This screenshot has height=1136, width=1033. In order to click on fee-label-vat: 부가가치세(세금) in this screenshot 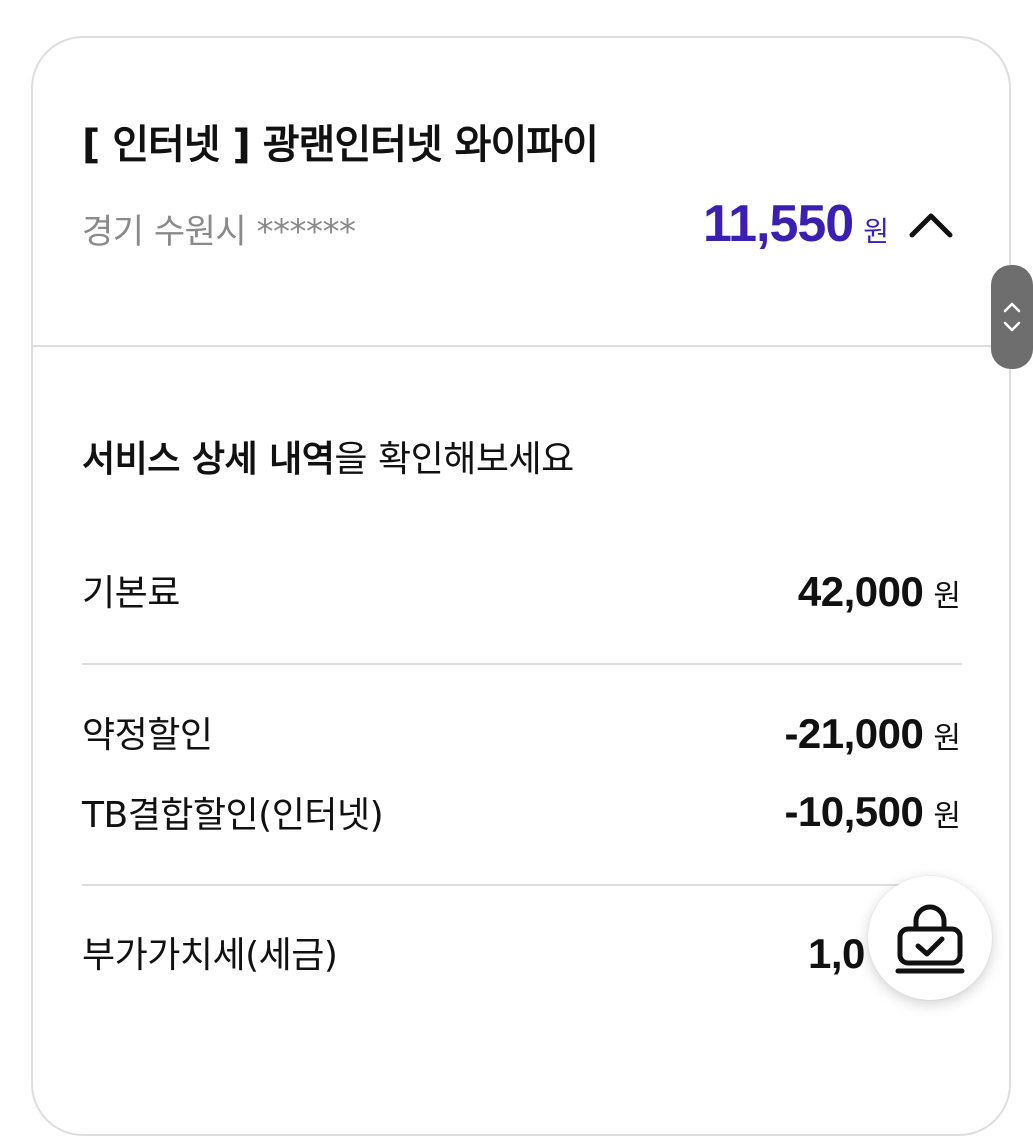, I will do `click(210, 955)`.